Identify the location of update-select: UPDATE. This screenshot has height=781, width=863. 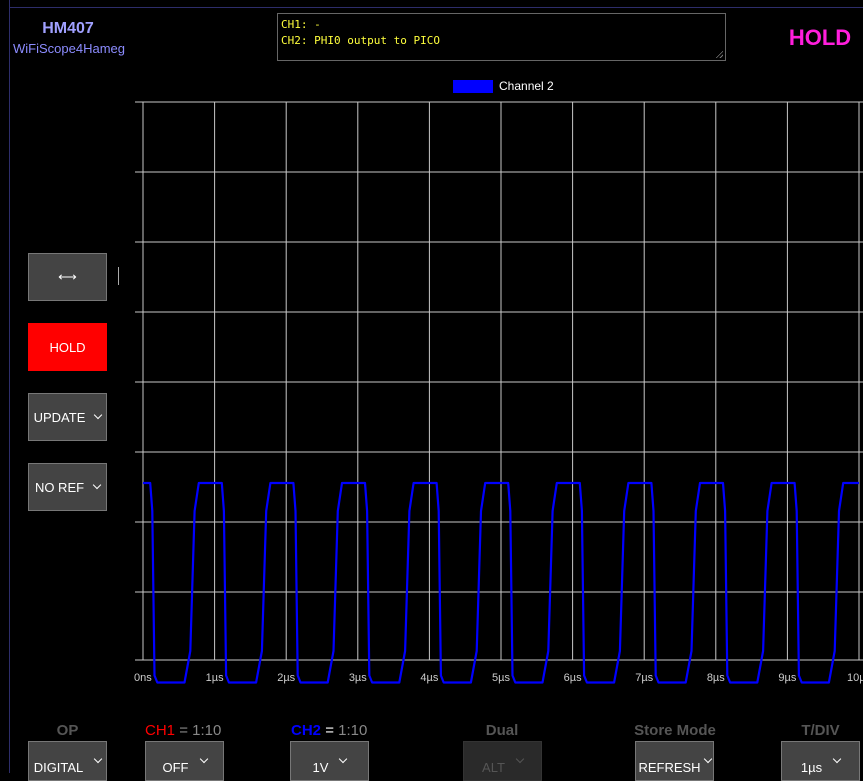
(67, 417).